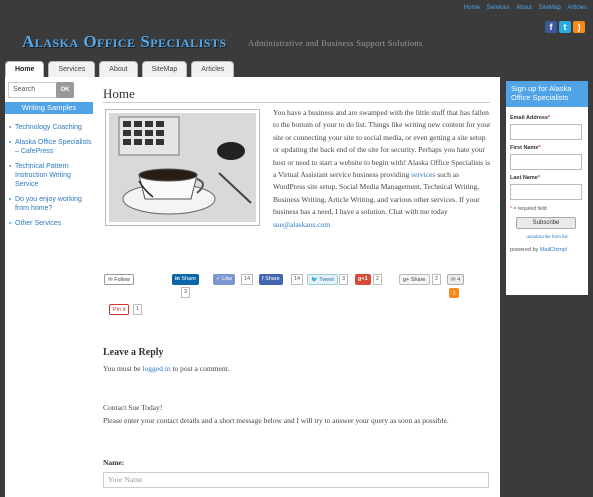  What do you see at coordinates (498, 8) in the screenshot?
I see `top-link-services: Services` at bounding box center [498, 8].